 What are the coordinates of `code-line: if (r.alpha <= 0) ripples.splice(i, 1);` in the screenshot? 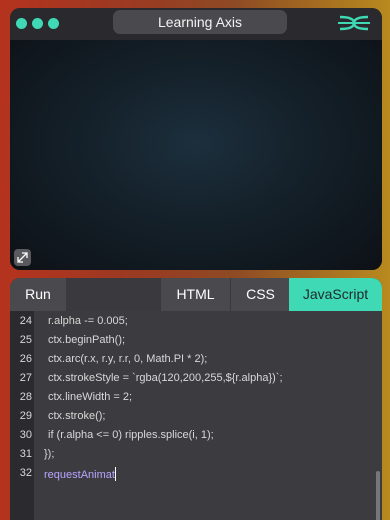 It's located at (131, 435).